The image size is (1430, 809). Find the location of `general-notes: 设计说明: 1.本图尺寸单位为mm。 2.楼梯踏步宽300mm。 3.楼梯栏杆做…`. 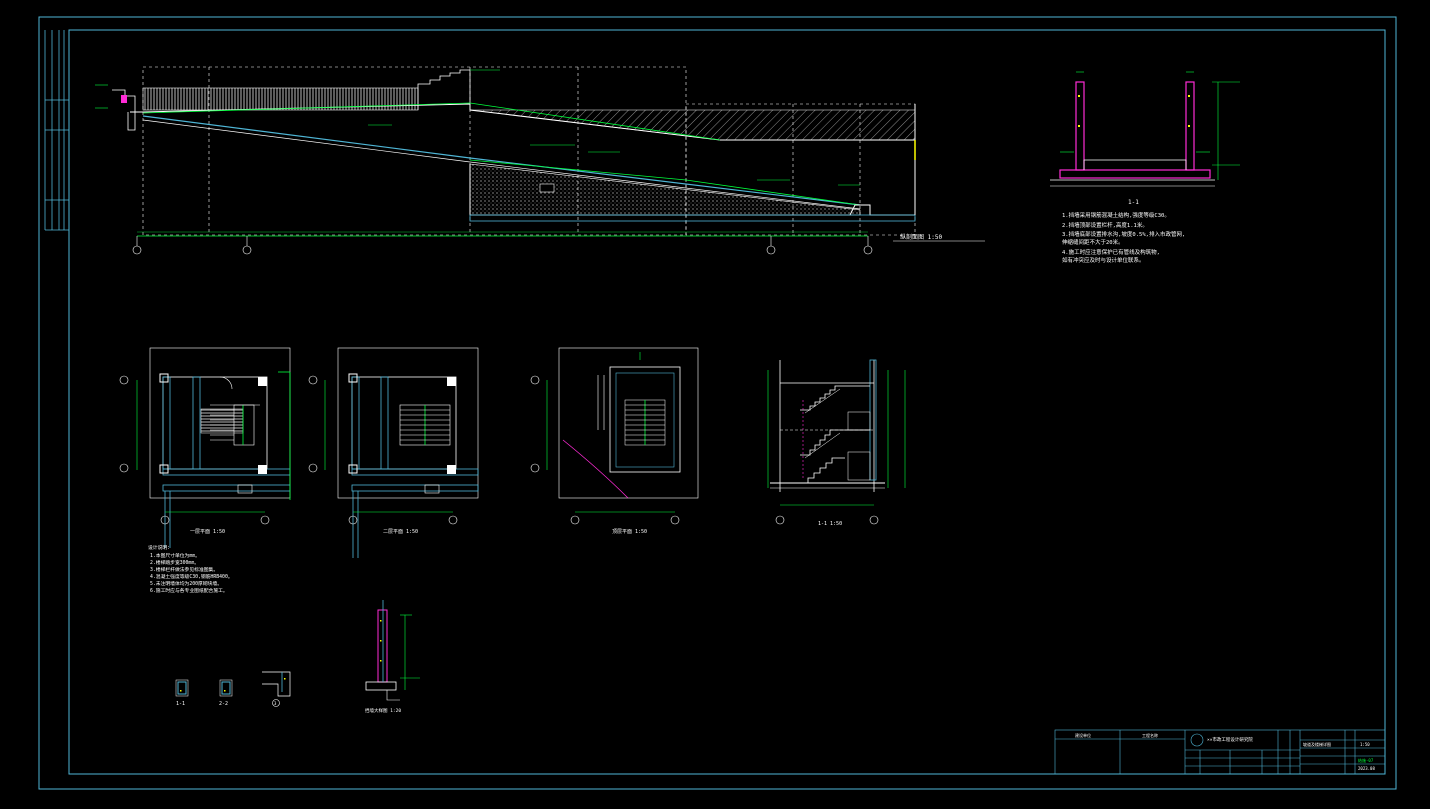

general-notes: 设计说明: 1.本图尺寸单位为mm。 2.楼梯踏步宽300mm。 3.楼梯栏杆做… is located at coordinates (190, 569).